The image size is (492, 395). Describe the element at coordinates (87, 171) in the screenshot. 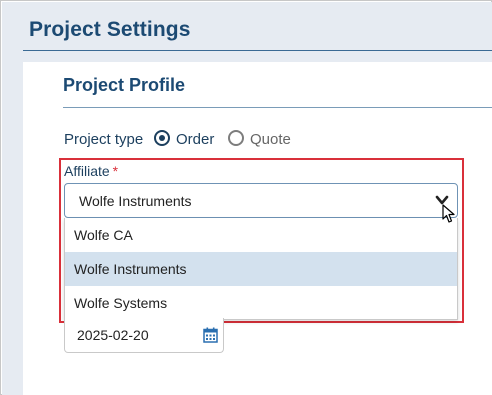

I see `affiliate-label-text: Affiliate` at that location.